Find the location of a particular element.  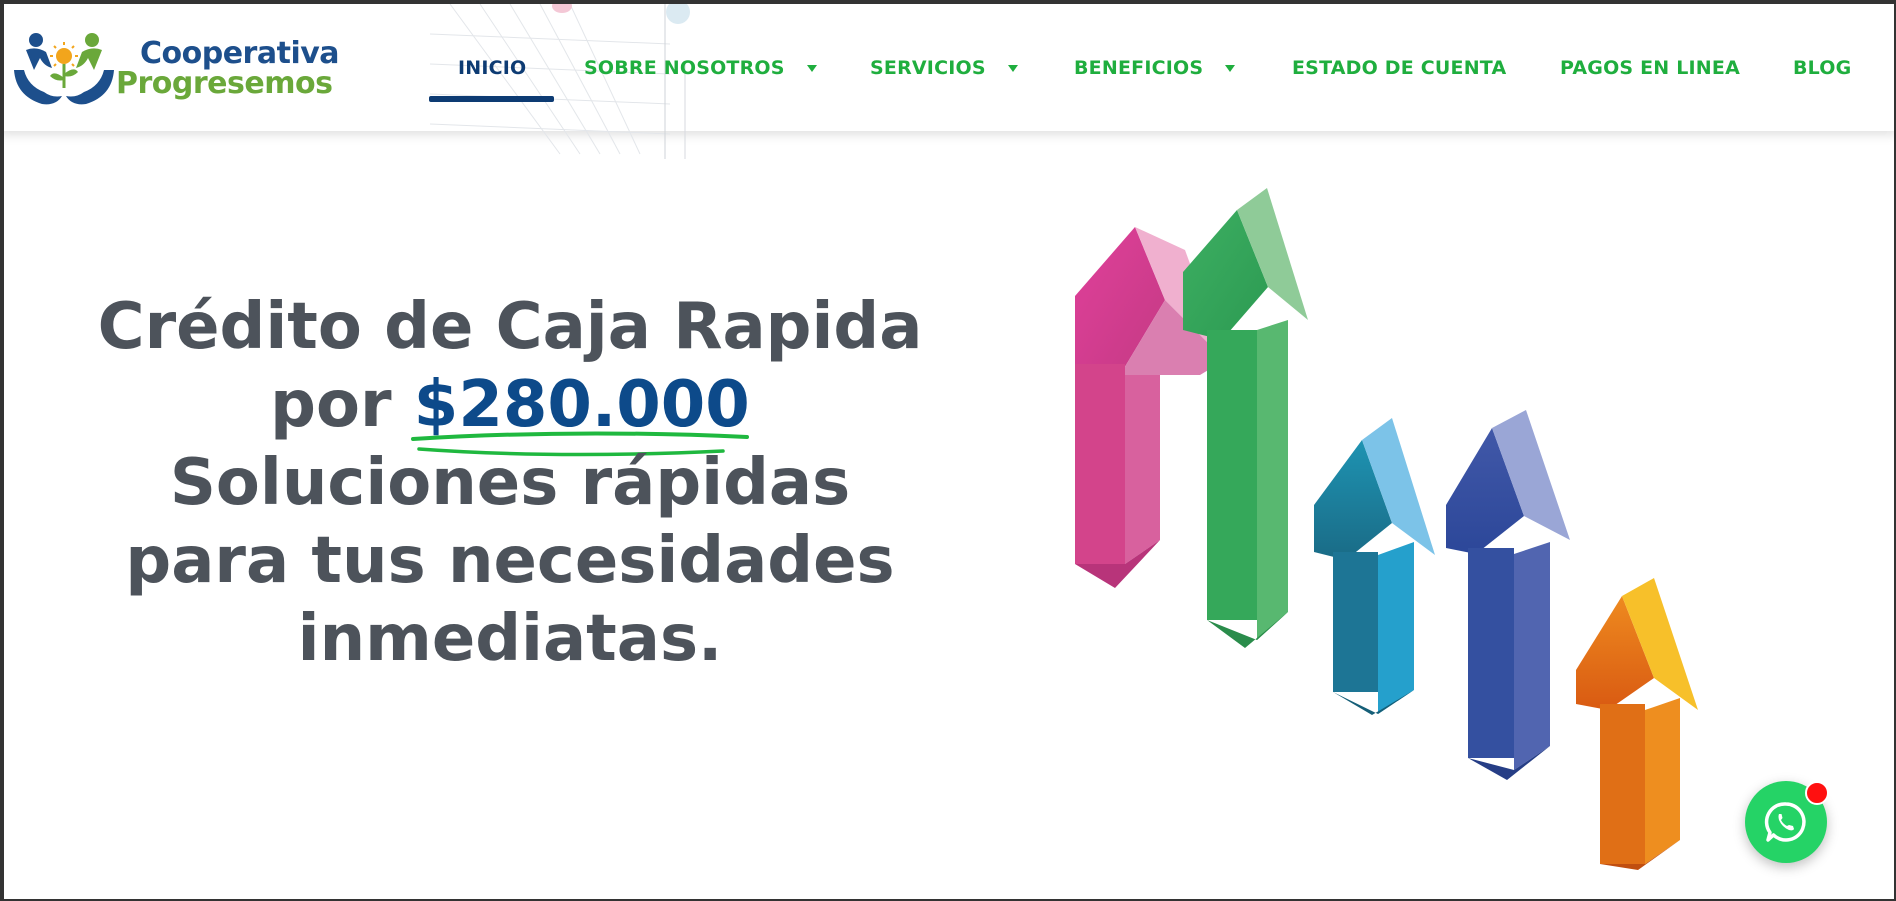

nav-estado-de-cuenta: ESTADO DE CUENTA is located at coordinates (1399, 67).